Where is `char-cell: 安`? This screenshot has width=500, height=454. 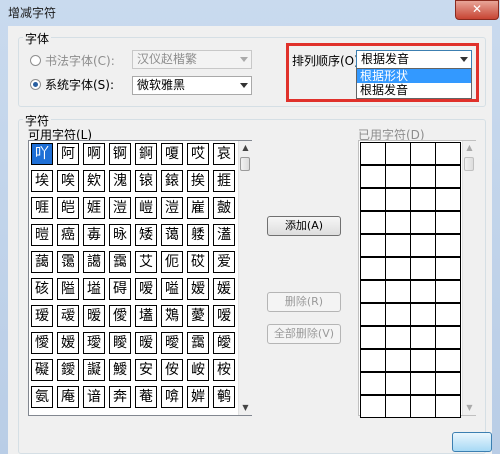
char-cell: 安 is located at coordinates (146, 370).